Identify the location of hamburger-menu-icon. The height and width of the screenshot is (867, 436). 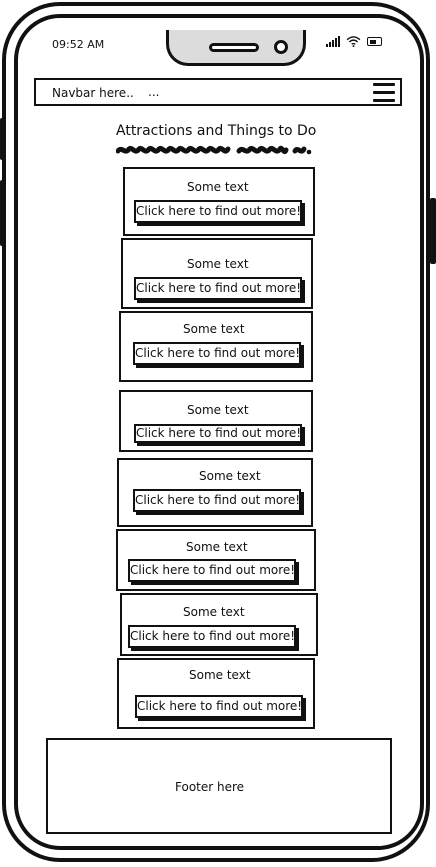
(384, 93).